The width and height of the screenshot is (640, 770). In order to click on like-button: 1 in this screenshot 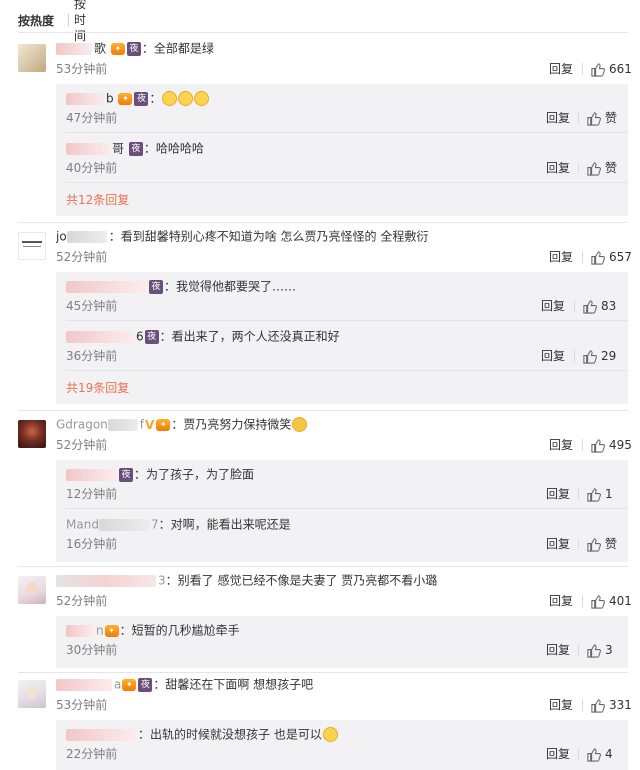, I will do `click(599, 494)`.